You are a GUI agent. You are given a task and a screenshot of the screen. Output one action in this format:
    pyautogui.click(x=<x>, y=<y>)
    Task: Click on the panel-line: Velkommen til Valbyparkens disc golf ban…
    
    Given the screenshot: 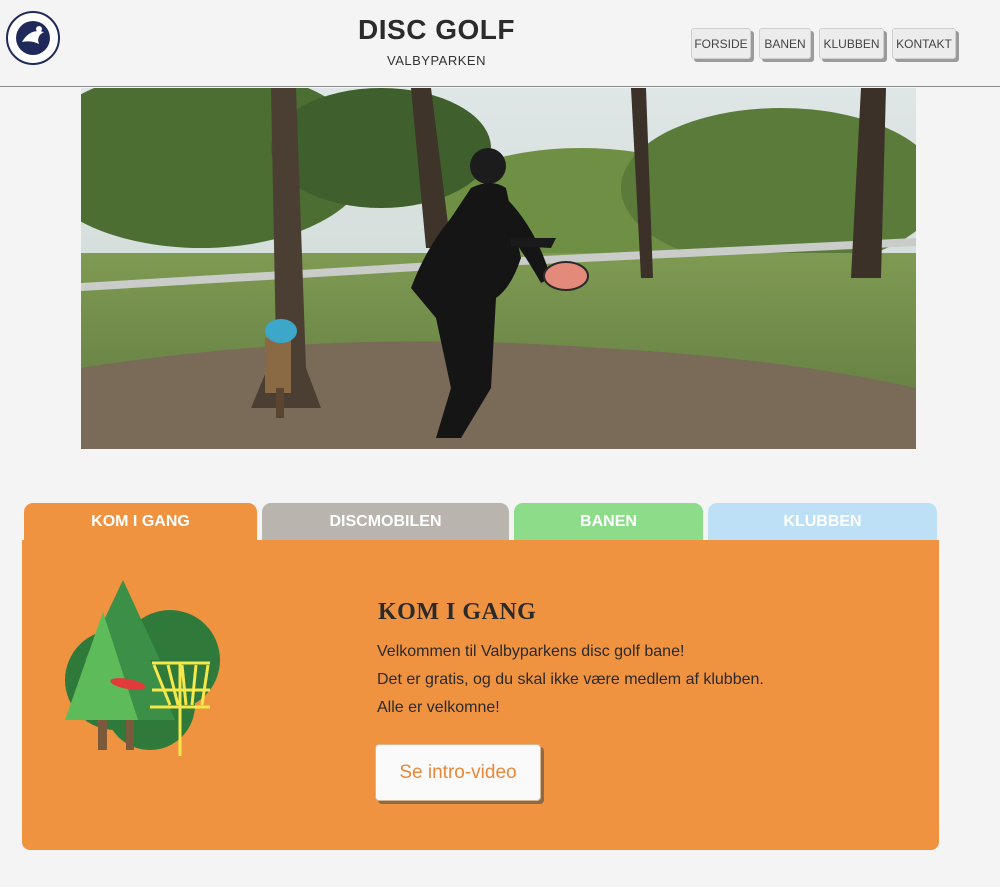 What is the action you would take?
    pyautogui.click(x=531, y=651)
    